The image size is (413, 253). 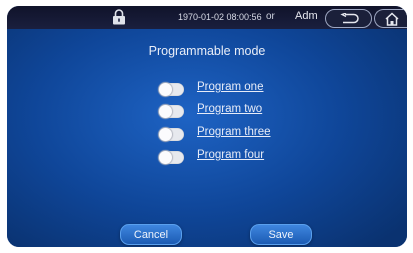 I want to click on home-icon, so click(x=391, y=18).